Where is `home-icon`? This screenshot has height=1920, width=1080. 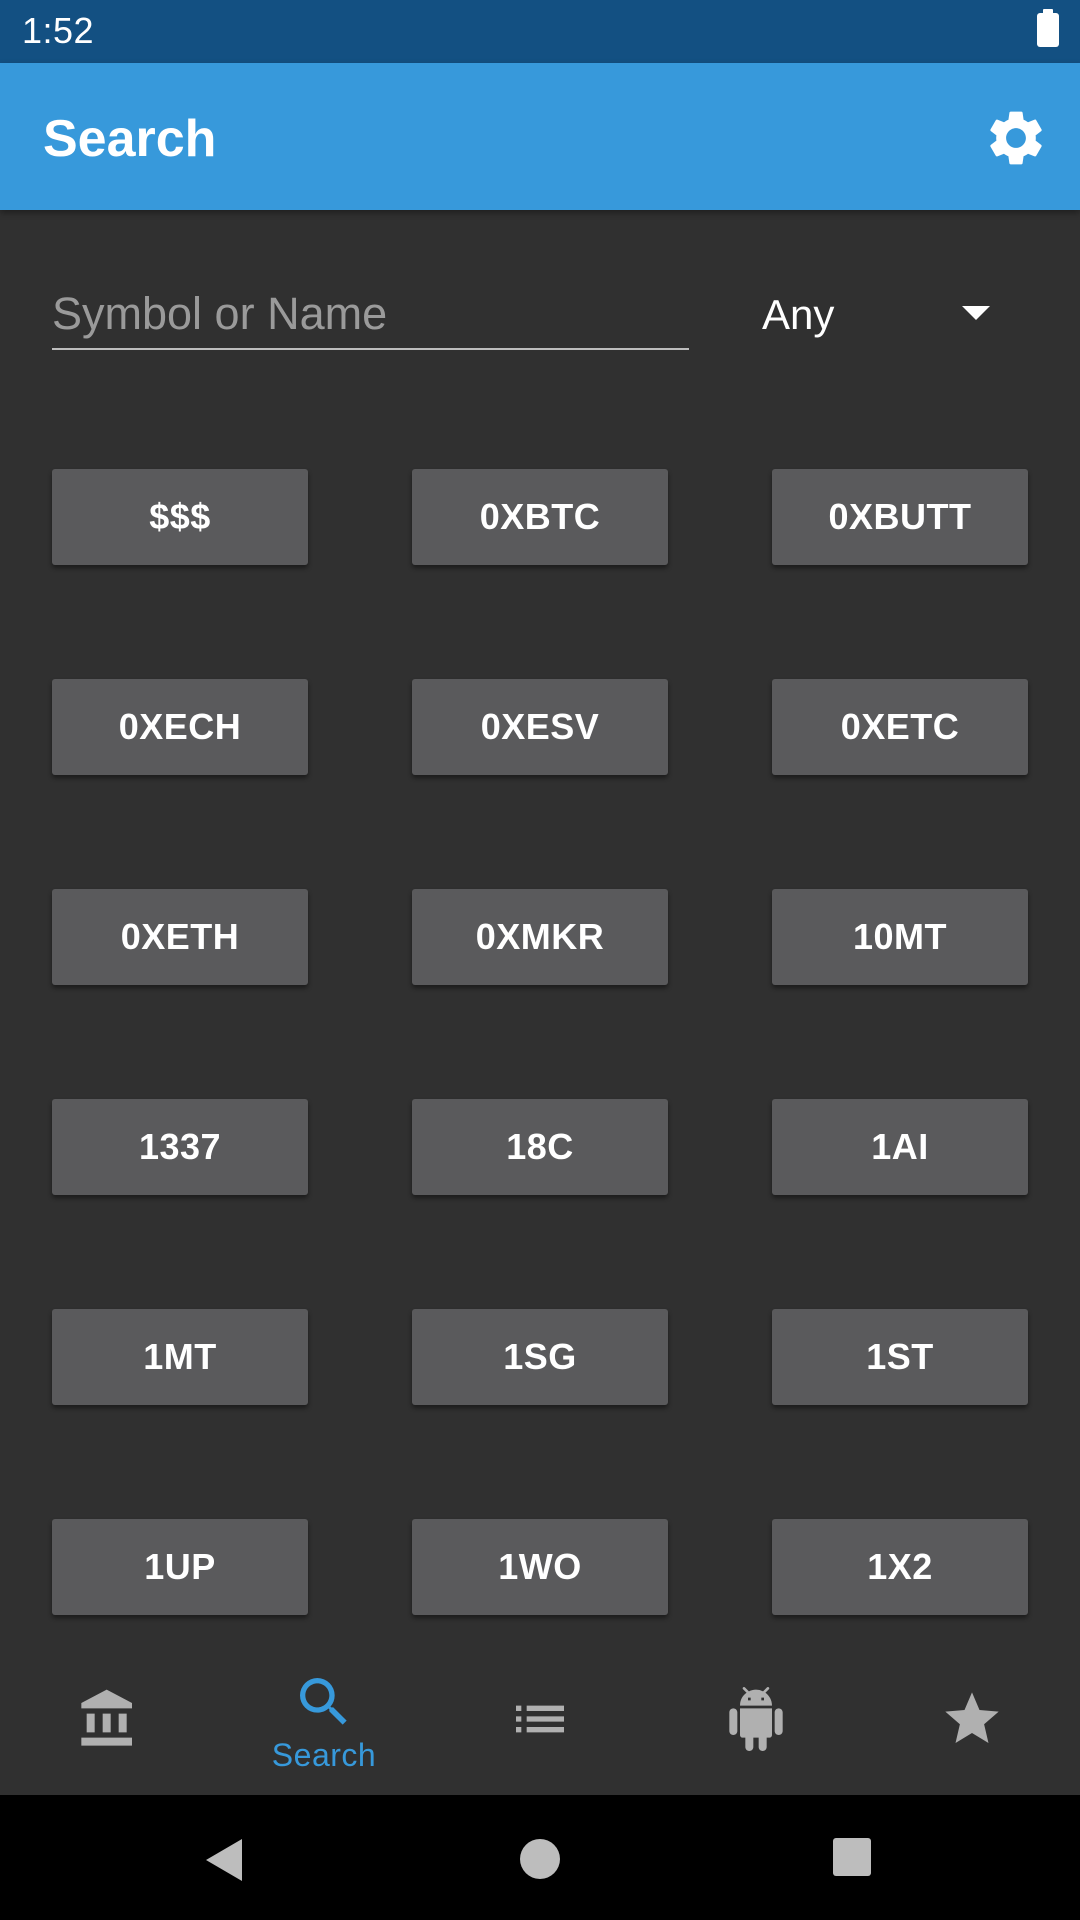 home-icon is located at coordinates (540, 1859).